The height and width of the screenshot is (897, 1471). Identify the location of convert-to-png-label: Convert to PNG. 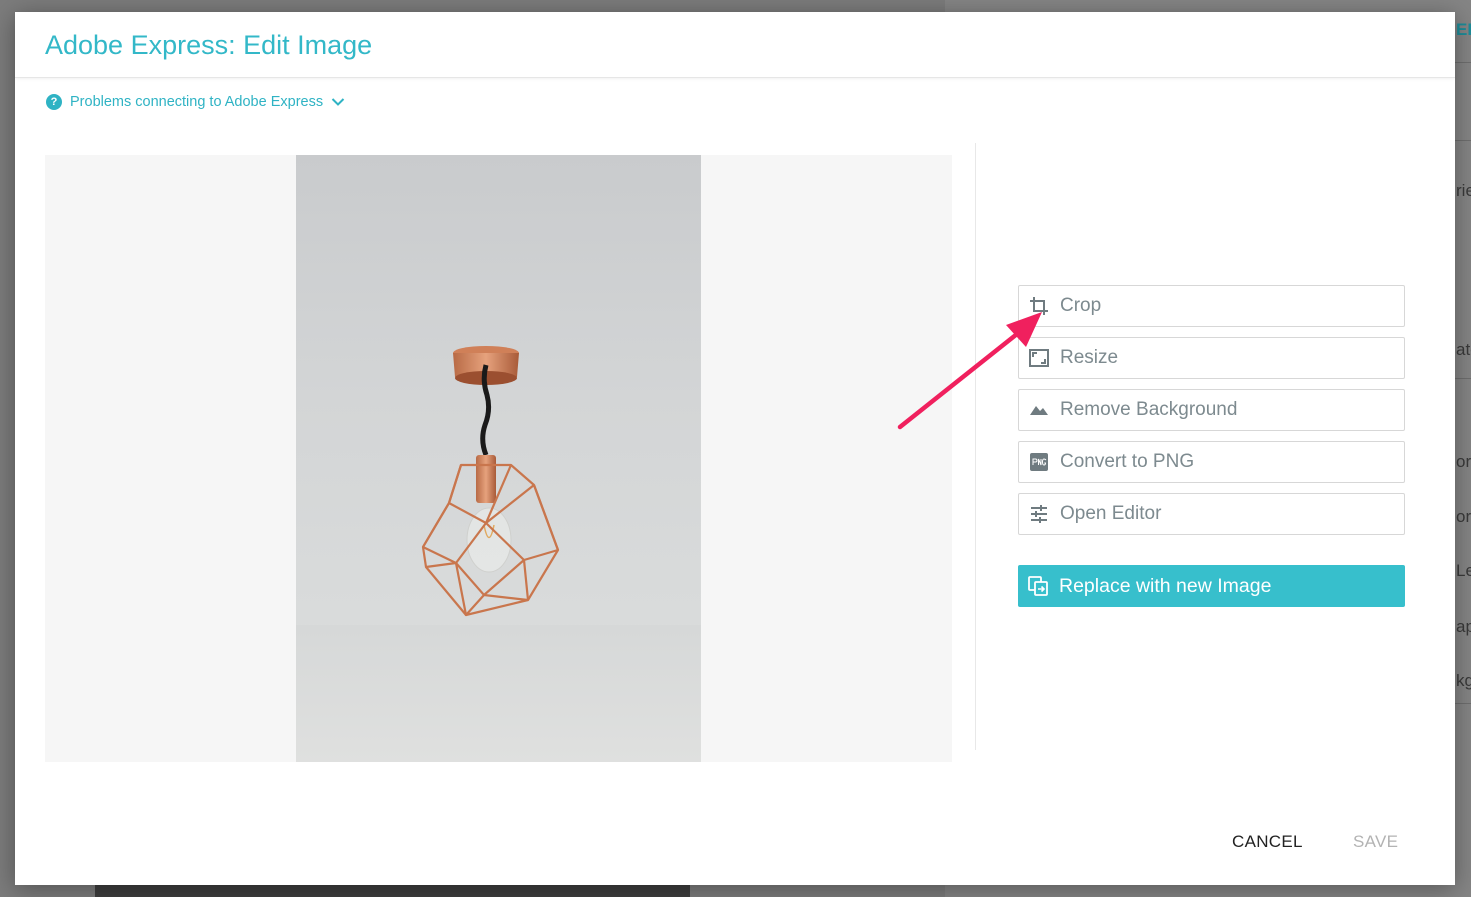
(1127, 461).